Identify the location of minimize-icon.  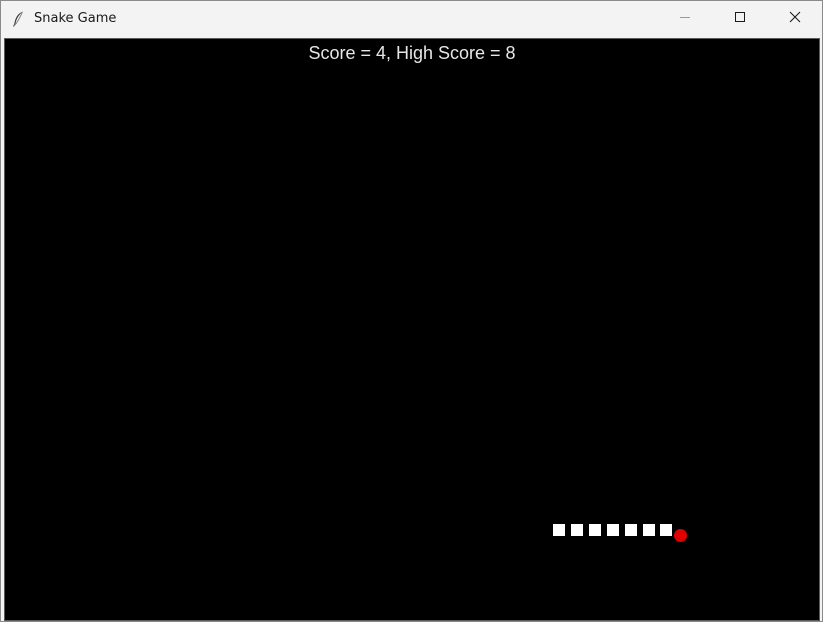
(685, 19).